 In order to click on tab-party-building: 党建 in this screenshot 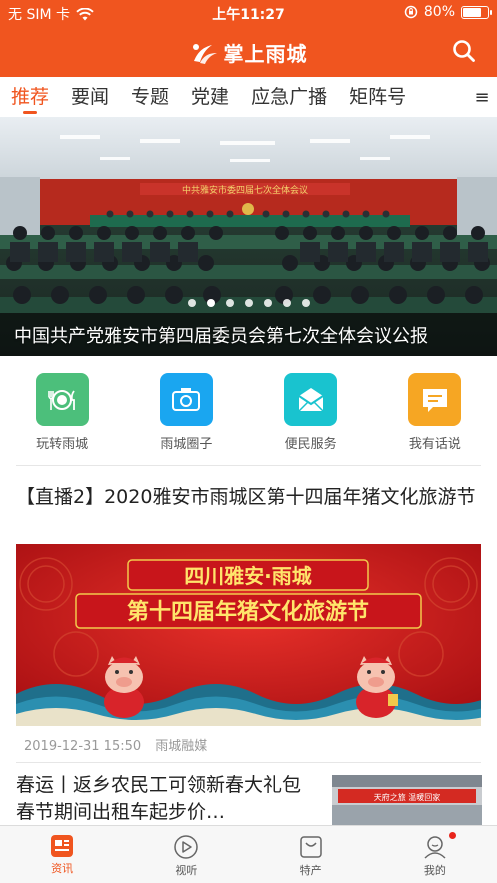, I will do `click(210, 97)`.